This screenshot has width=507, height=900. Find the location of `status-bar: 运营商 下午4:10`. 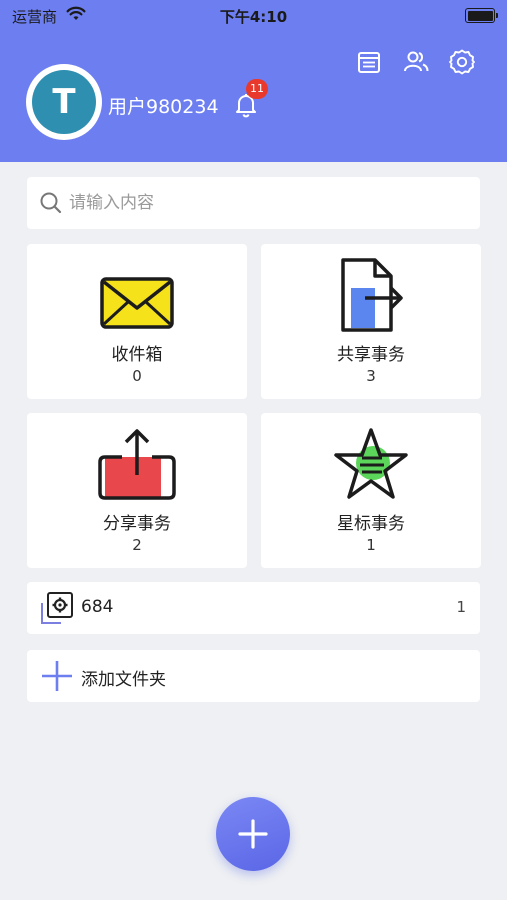

status-bar: 运营商 下午4:10 is located at coordinates (253, 16).